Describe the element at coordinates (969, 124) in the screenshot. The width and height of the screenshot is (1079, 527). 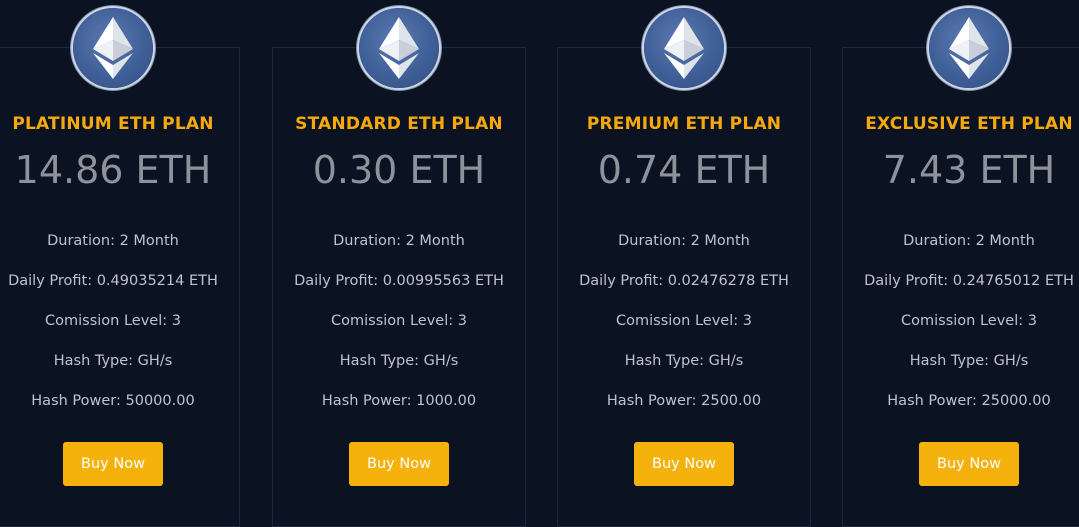
I see `plan-title: EXCLUSIVE ETH PLAN` at that location.